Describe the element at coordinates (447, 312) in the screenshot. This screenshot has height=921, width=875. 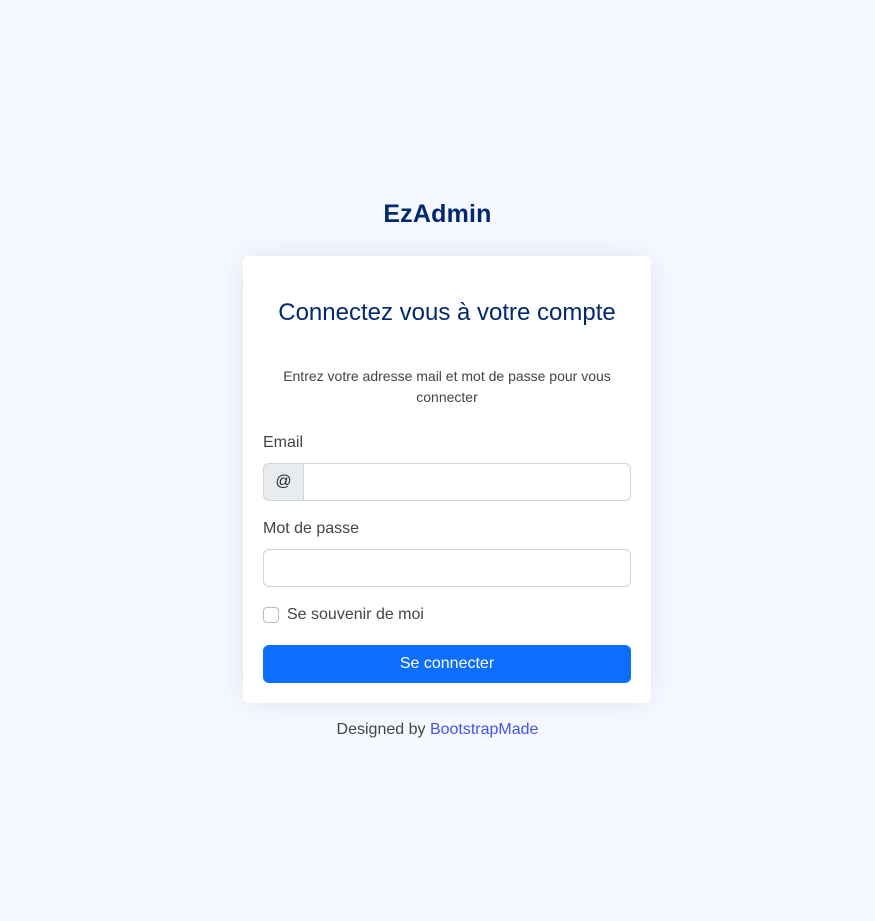
I see `login-title: Connectez vous à votre compte` at that location.